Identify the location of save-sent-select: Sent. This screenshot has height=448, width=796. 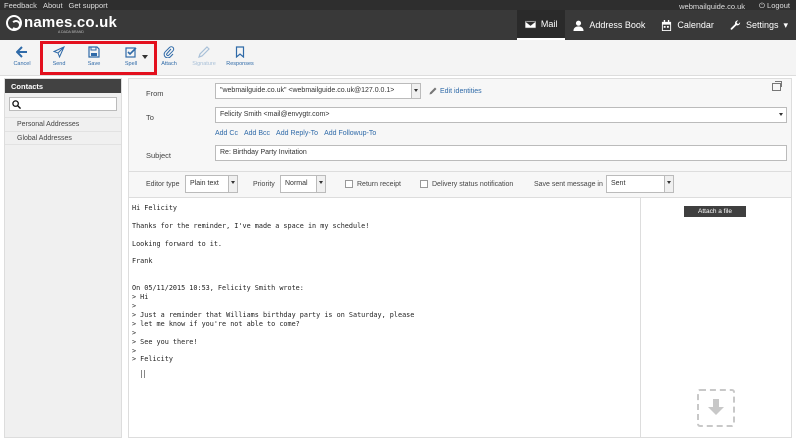
(640, 184).